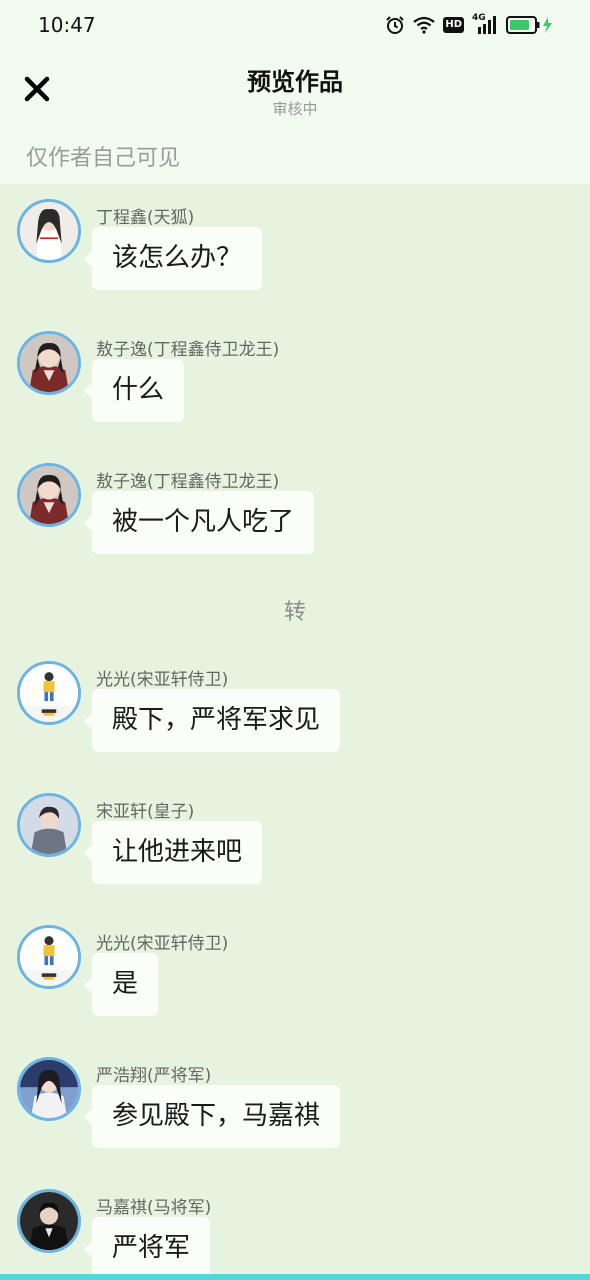 This screenshot has width=590, height=1280. I want to click on message-bubble: 该怎么办？, so click(173, 258).